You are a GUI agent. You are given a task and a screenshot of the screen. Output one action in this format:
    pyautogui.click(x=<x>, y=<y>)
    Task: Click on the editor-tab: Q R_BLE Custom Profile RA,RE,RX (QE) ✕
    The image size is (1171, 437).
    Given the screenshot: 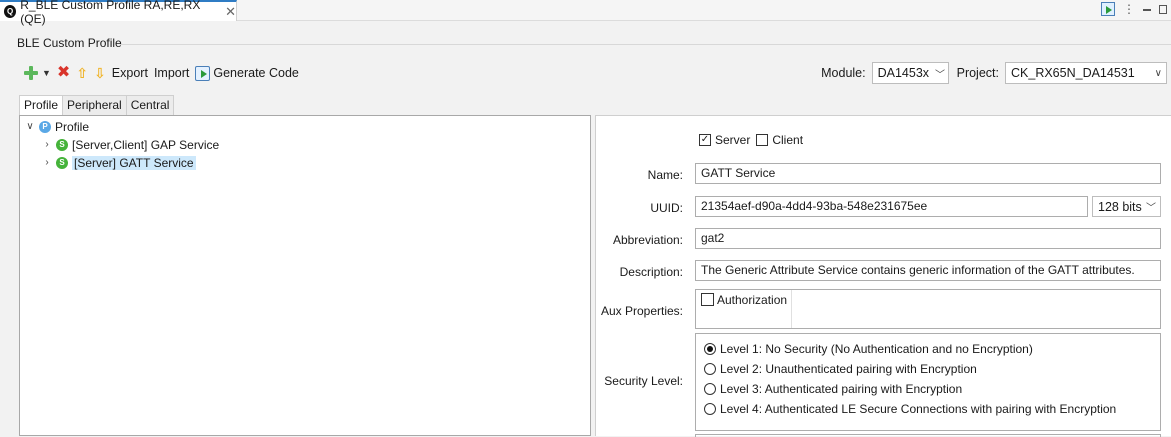 What is the action you would take?
    pyautogui.click(x=118, y=13)
    